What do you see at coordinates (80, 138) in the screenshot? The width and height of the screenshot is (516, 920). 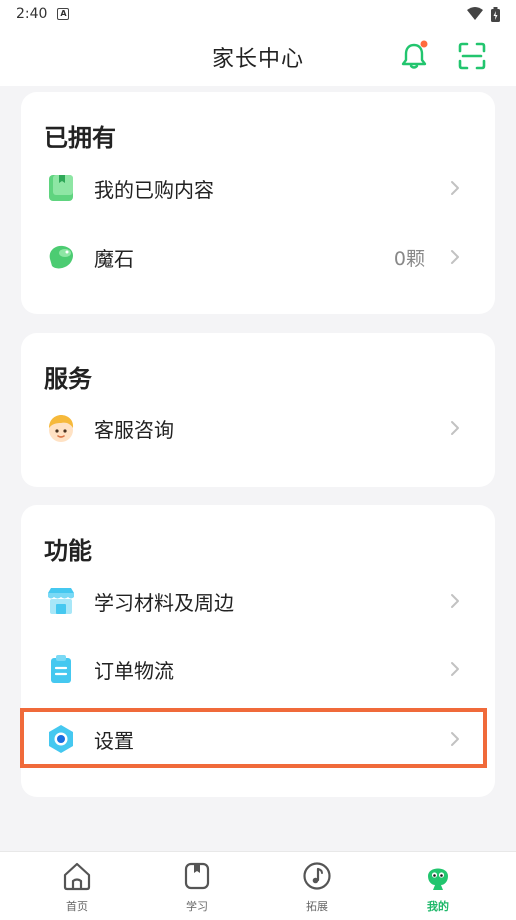 I see `owned-section-title: 已拥有` at bounding box center [80, 138].